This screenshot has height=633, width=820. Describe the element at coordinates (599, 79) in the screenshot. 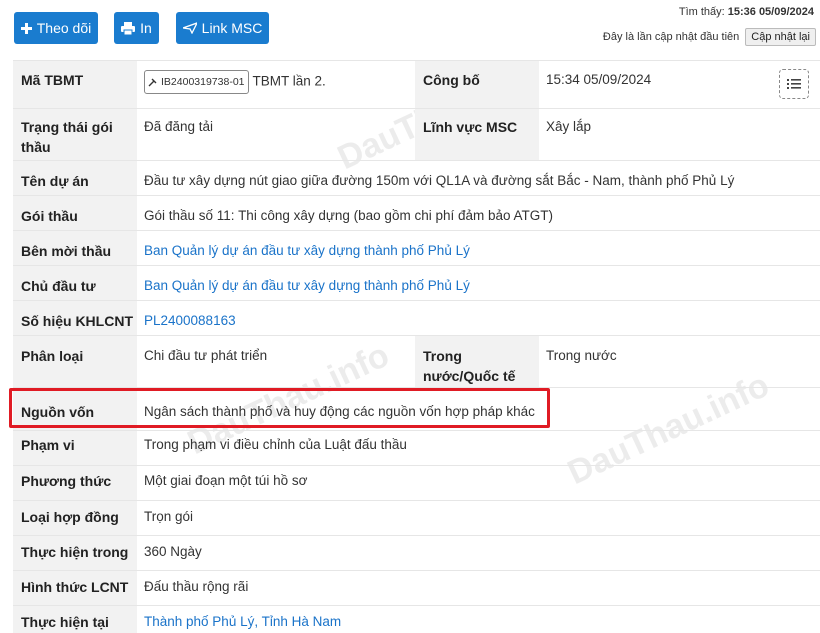

I see `publish-time: 15:34 05/09/2024` at that location.